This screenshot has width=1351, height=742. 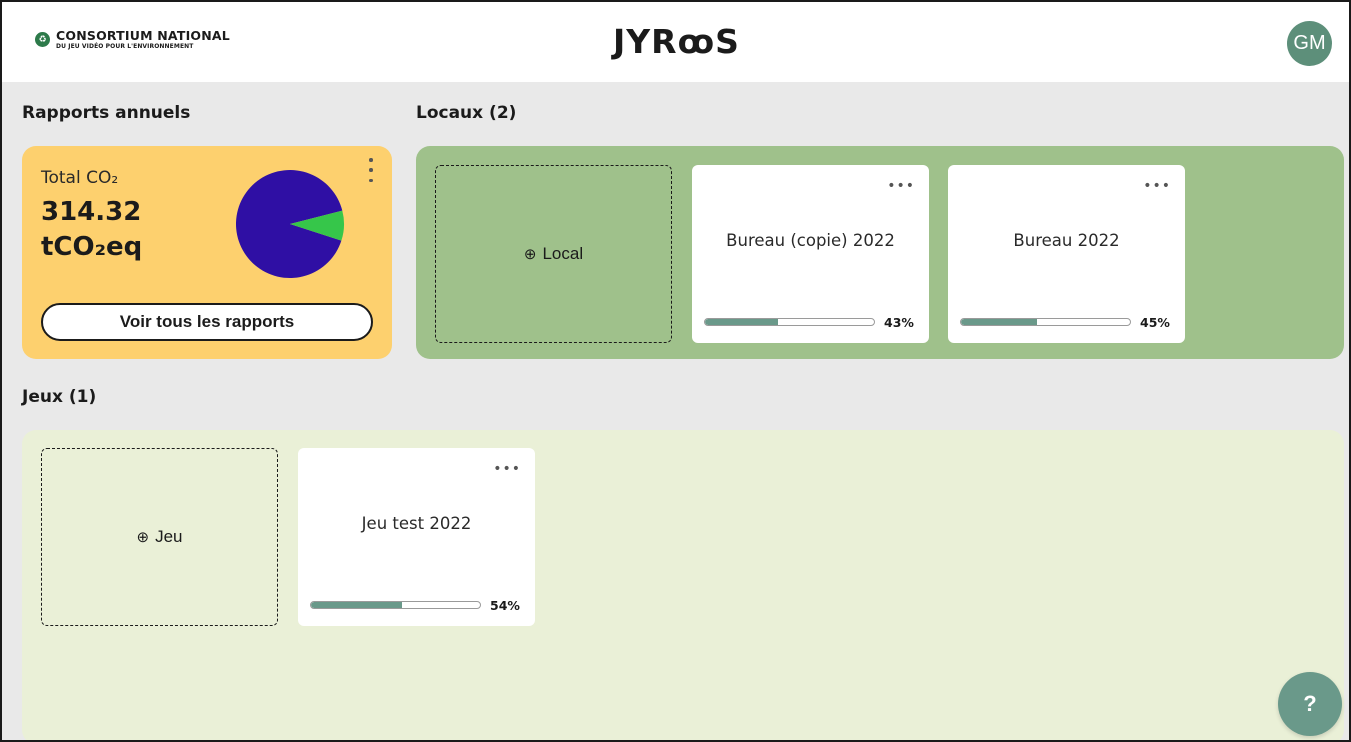 I want to click on consortium-name: CONSORTIUM NATIONAL, so click(x=143, y=35).